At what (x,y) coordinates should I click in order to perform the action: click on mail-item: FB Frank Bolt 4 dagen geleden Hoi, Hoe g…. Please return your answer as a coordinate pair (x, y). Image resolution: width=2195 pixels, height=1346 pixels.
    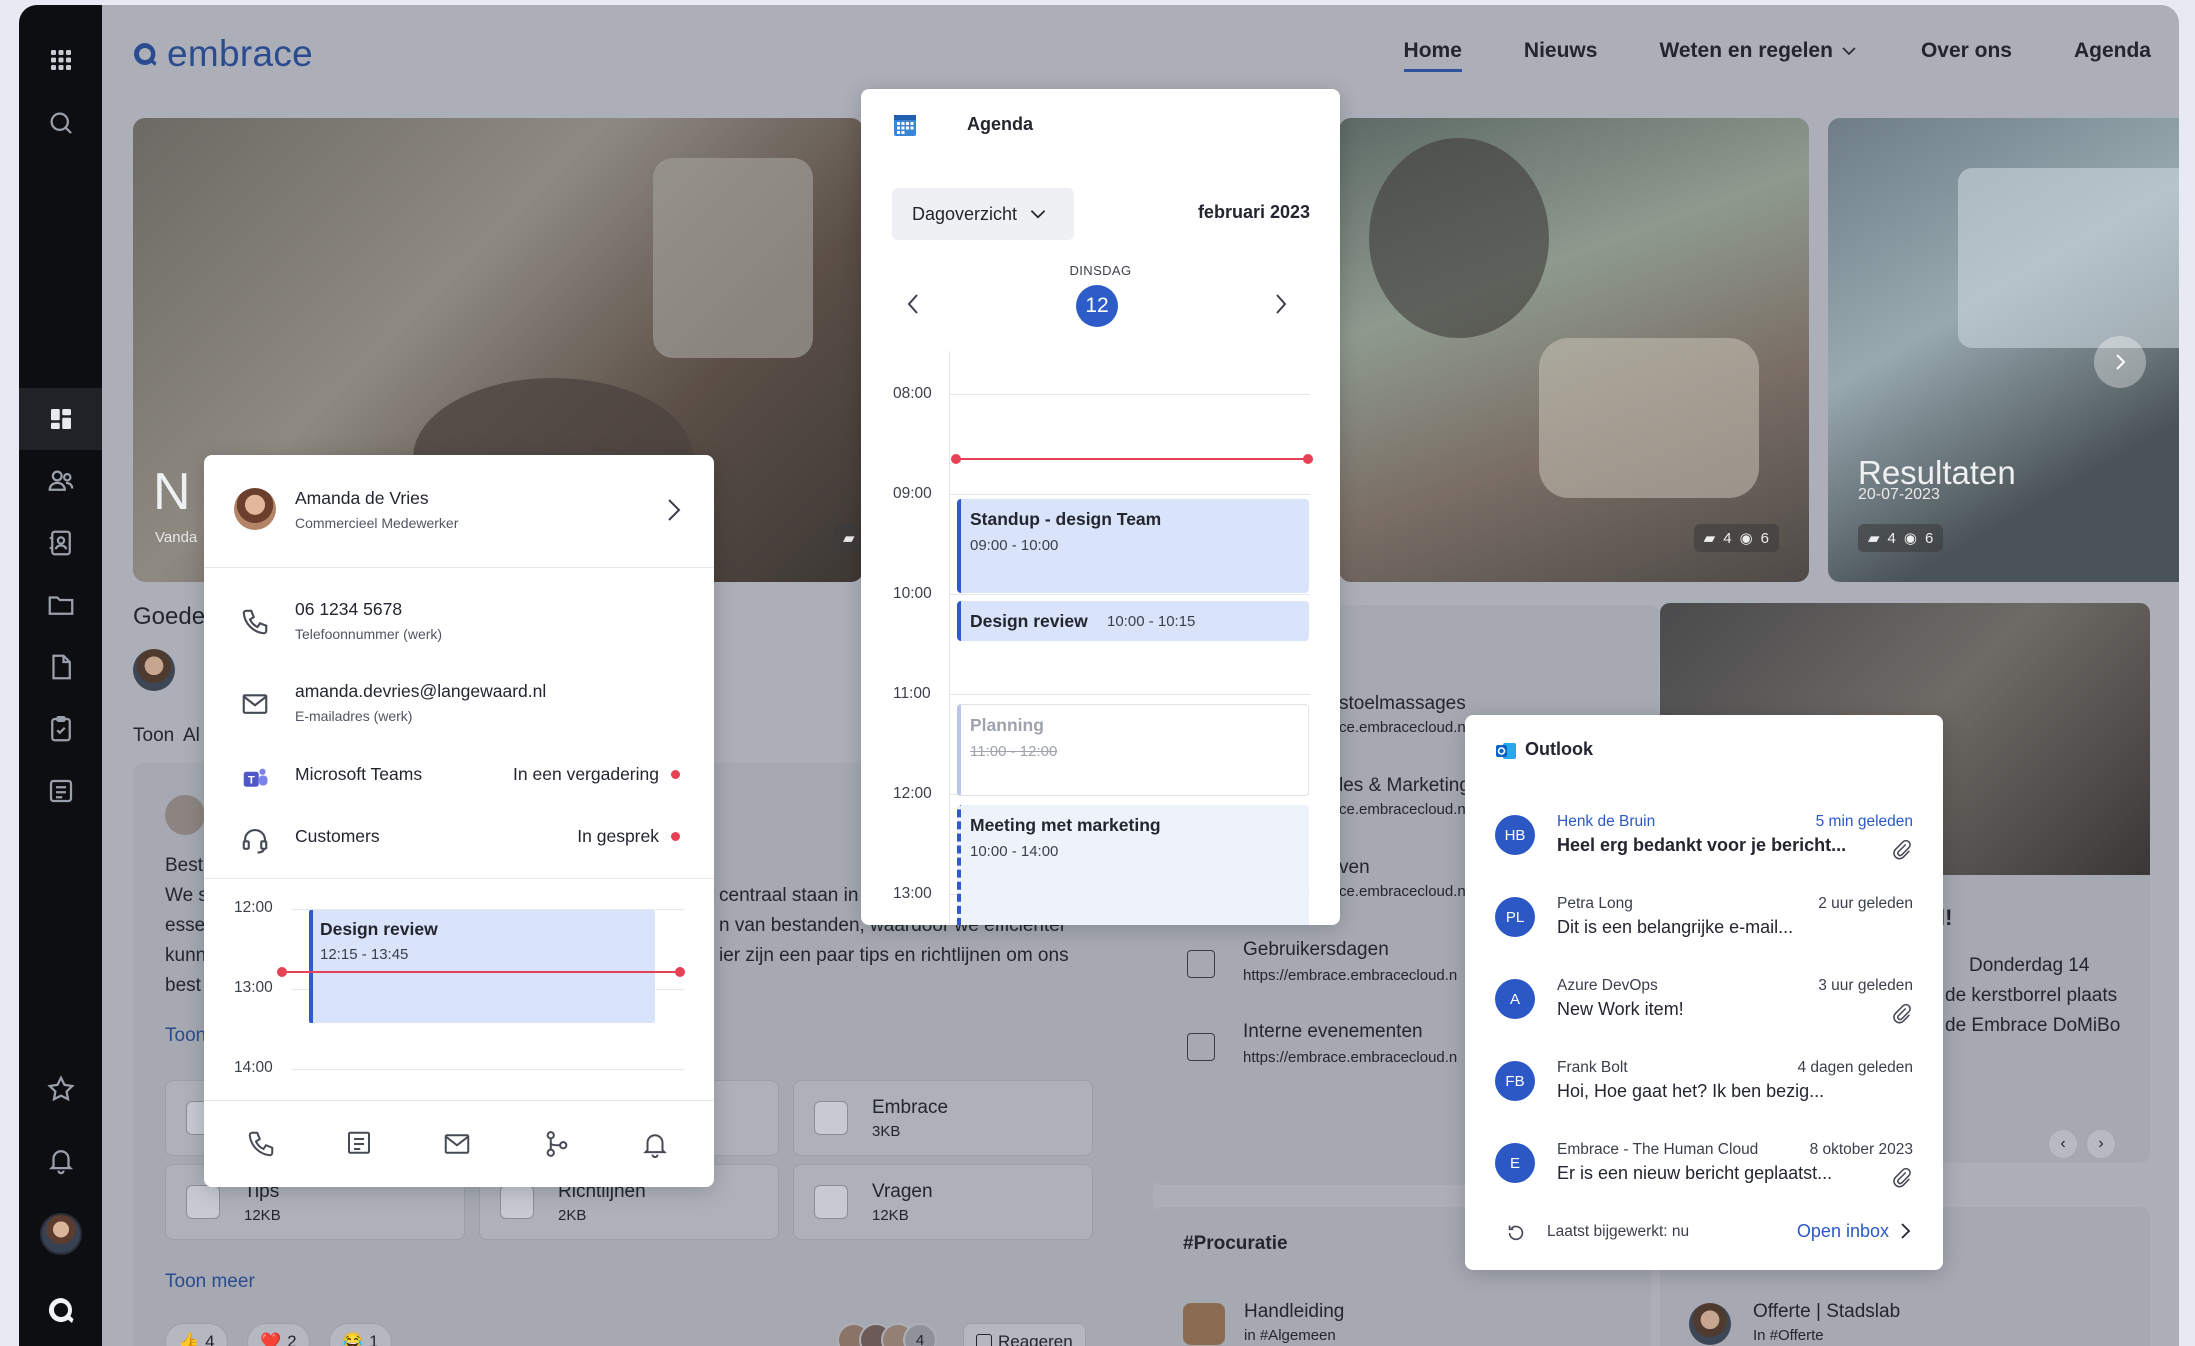
    Looking at the image, I should click on (1704, 1092).